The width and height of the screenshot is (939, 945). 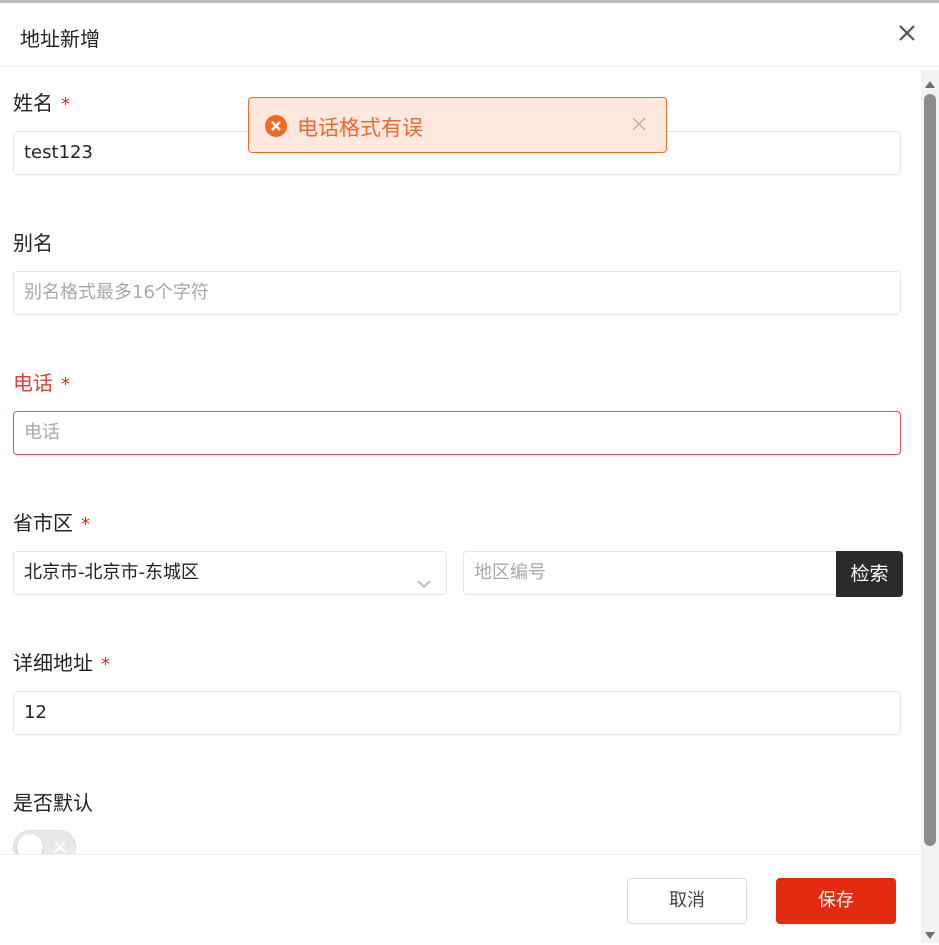 What do you see at coordinates (60, 39) in the screenshot?
I see `dialog-title: 地址新增` at bounding box center [60, 39].